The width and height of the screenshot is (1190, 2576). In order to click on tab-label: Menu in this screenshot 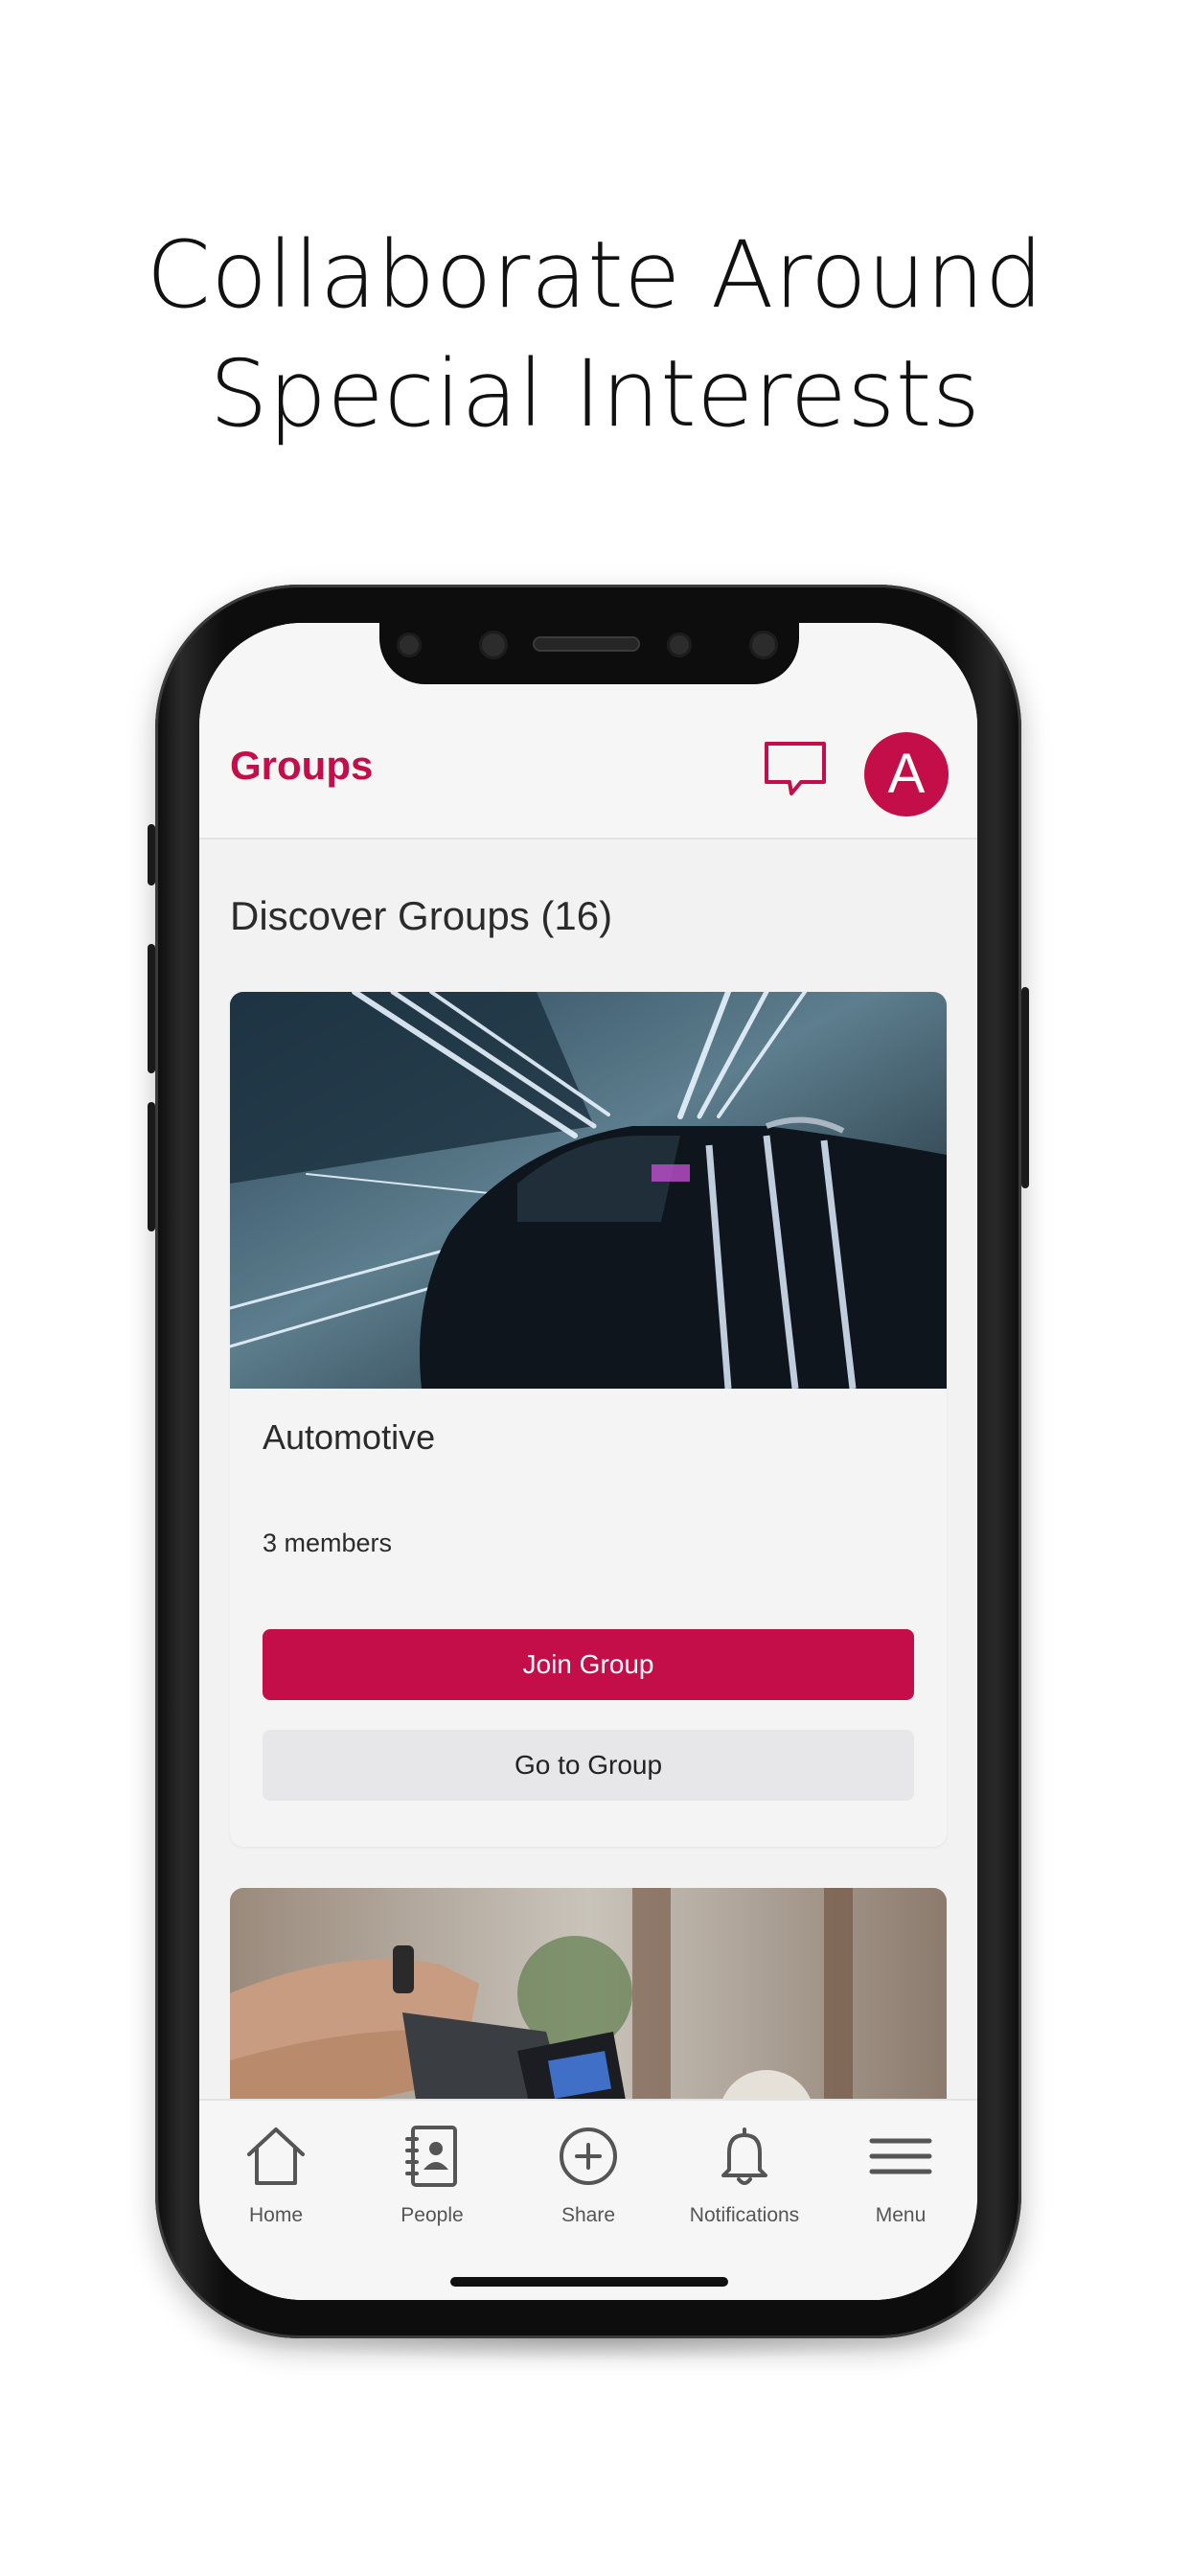, I will do `click(901, 2215)`.